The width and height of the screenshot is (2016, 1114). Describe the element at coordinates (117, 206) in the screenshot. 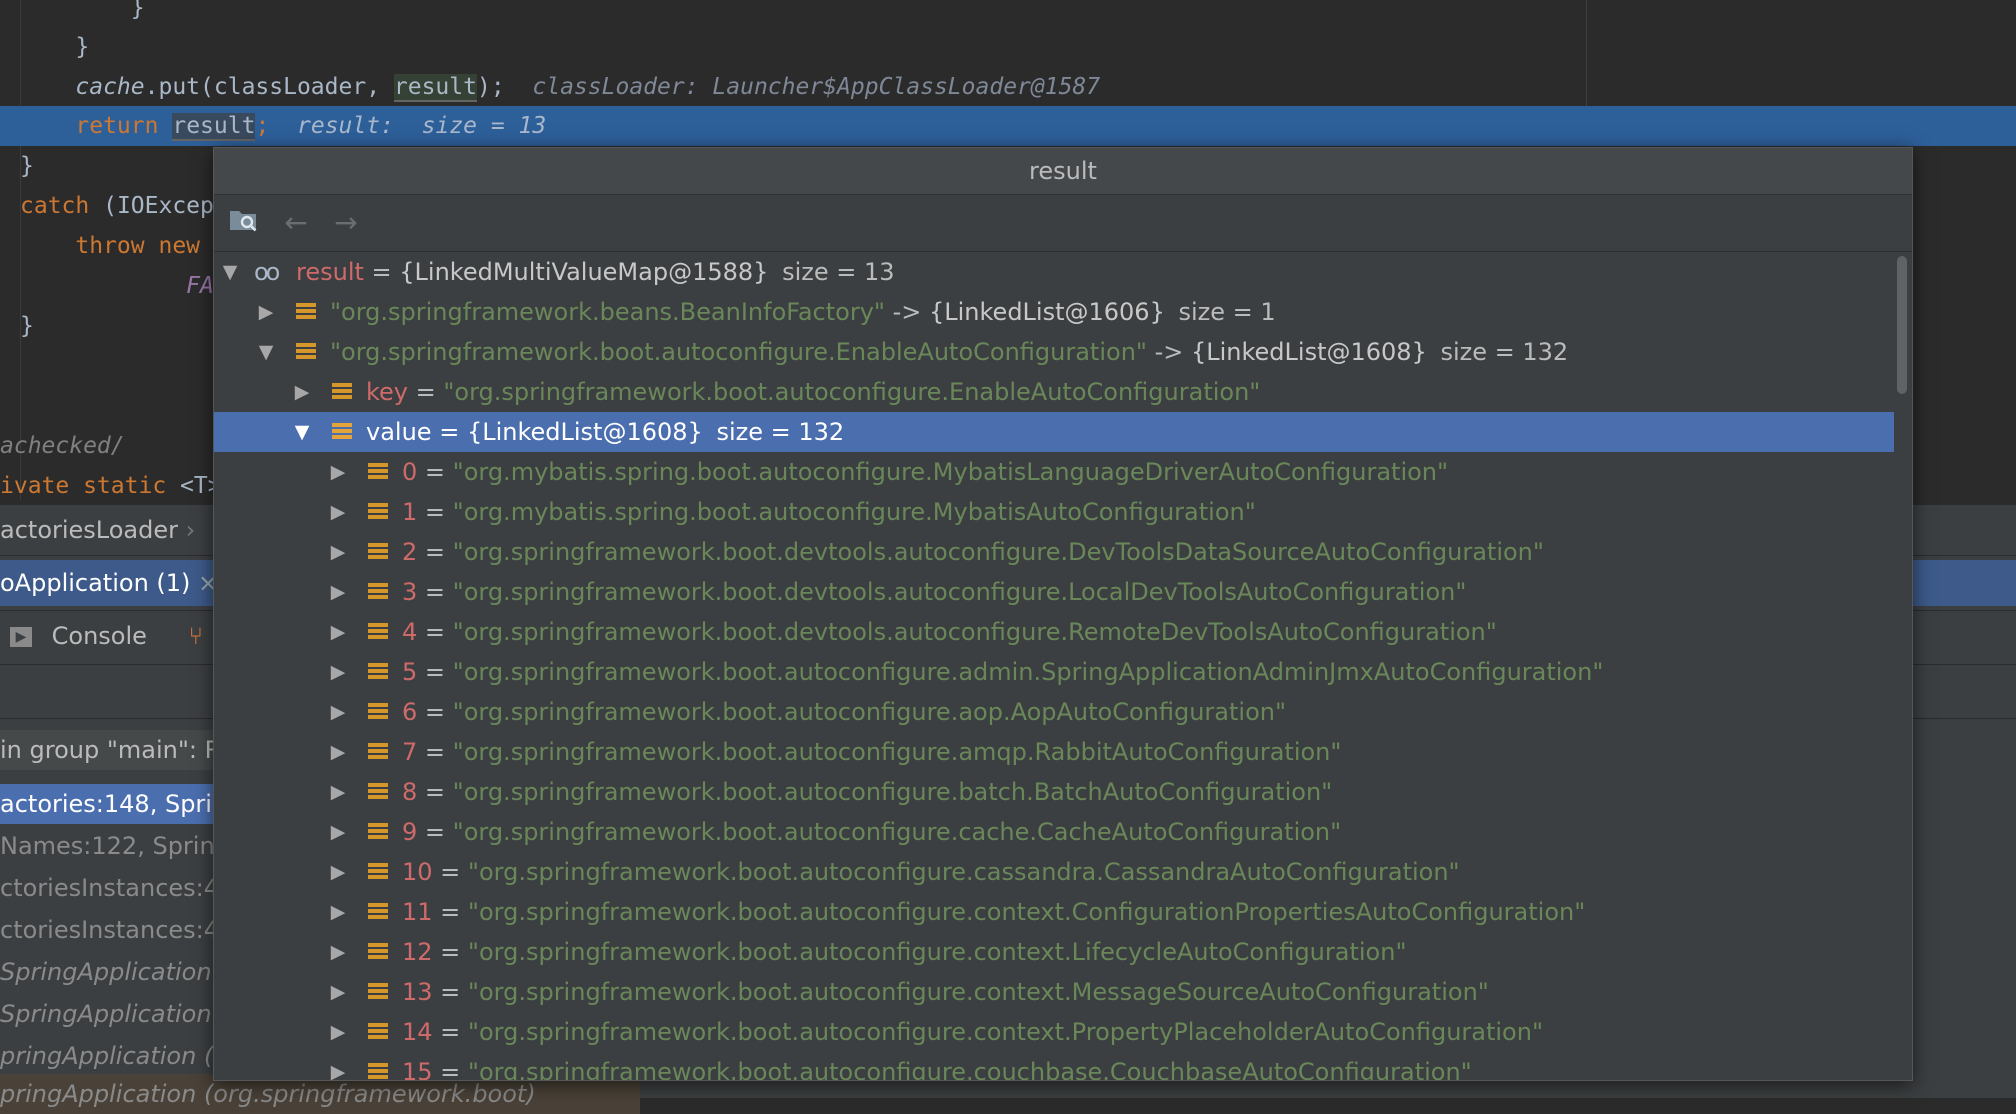

I see `code-line: catch (IOExcep` at that location.